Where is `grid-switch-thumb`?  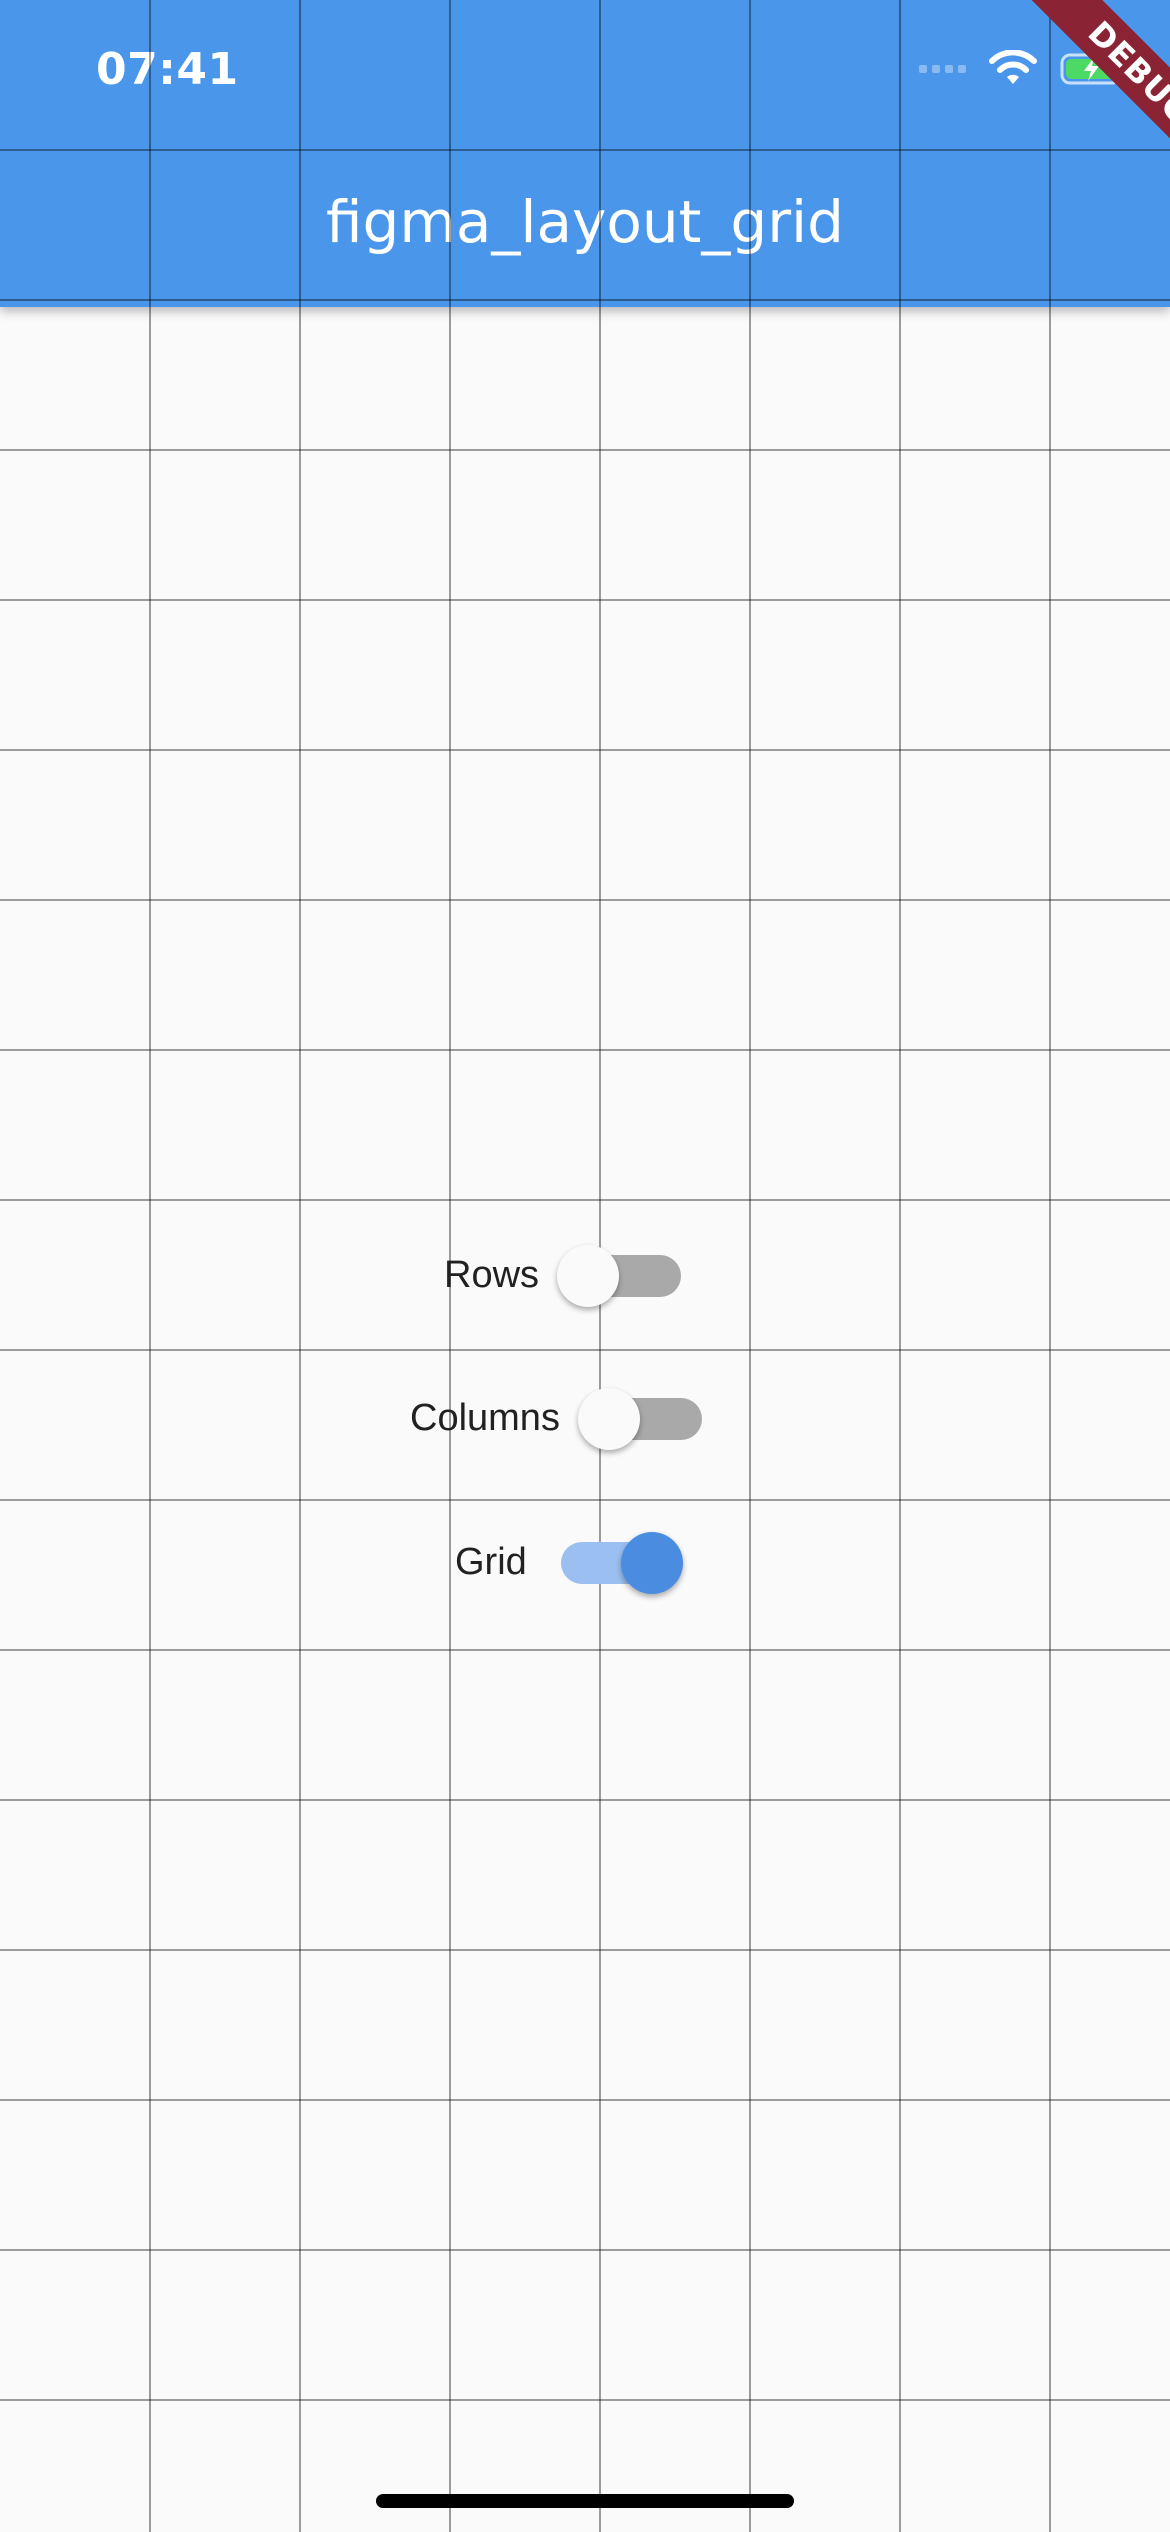 grid-switch-thumb is located at coordinates (651, 1562).